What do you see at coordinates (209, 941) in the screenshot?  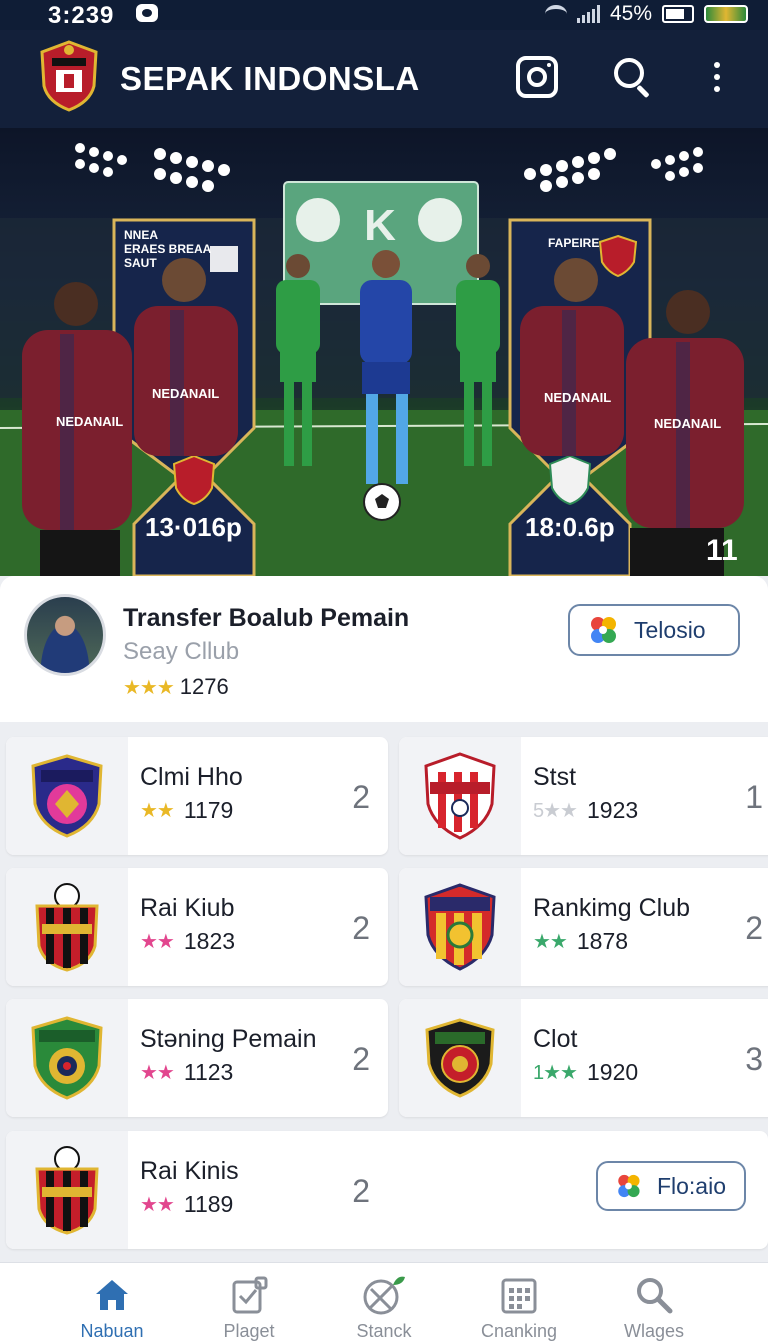 I see `club-rating: 1823` at bounding box center [209, 941].